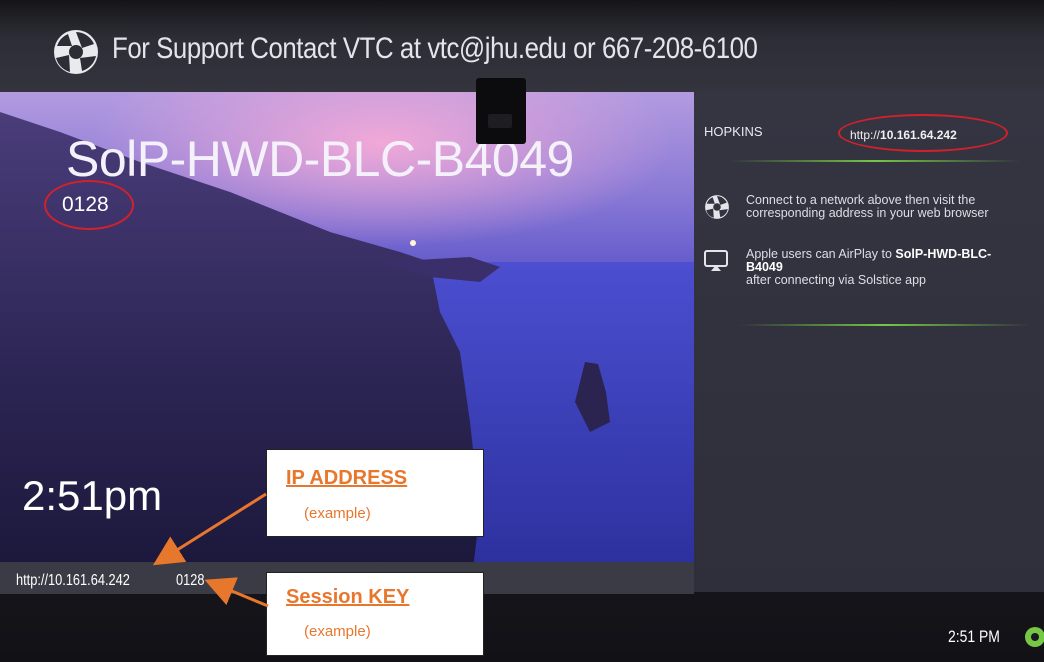  What do you see at coordinates (337, 631) in the screenshot?
I see `key-callout-sub: (example)` at bounding box center [337, 631].